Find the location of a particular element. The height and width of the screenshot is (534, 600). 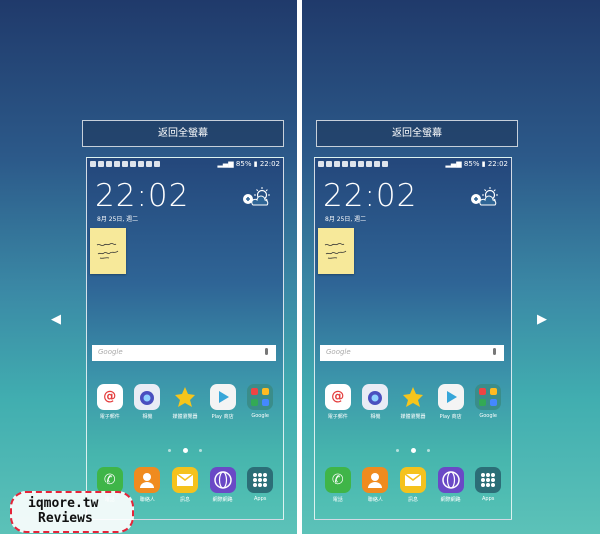

notification-icons is located at coordinates (353, 164).